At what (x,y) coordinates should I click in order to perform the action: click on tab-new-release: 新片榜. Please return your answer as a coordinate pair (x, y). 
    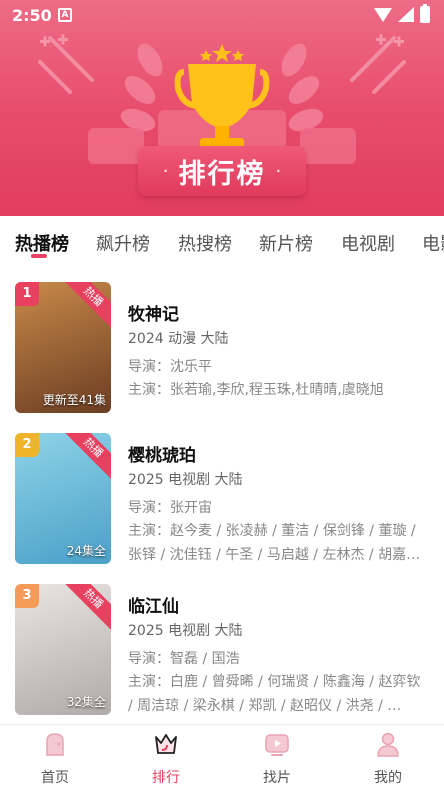
    Looking at the image, I should click on (286, 243).